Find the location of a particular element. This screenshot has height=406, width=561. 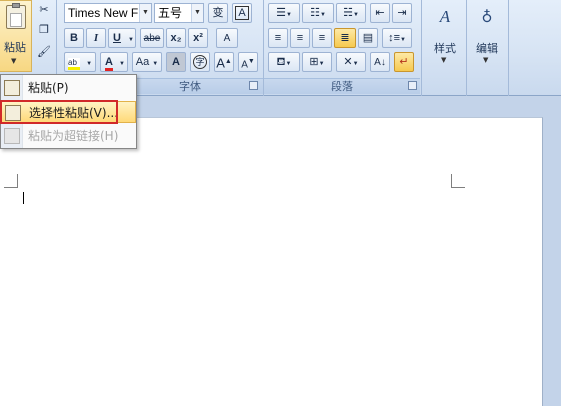

multilevel-list-button: ☵▼ is located at coordinates (351, 13).